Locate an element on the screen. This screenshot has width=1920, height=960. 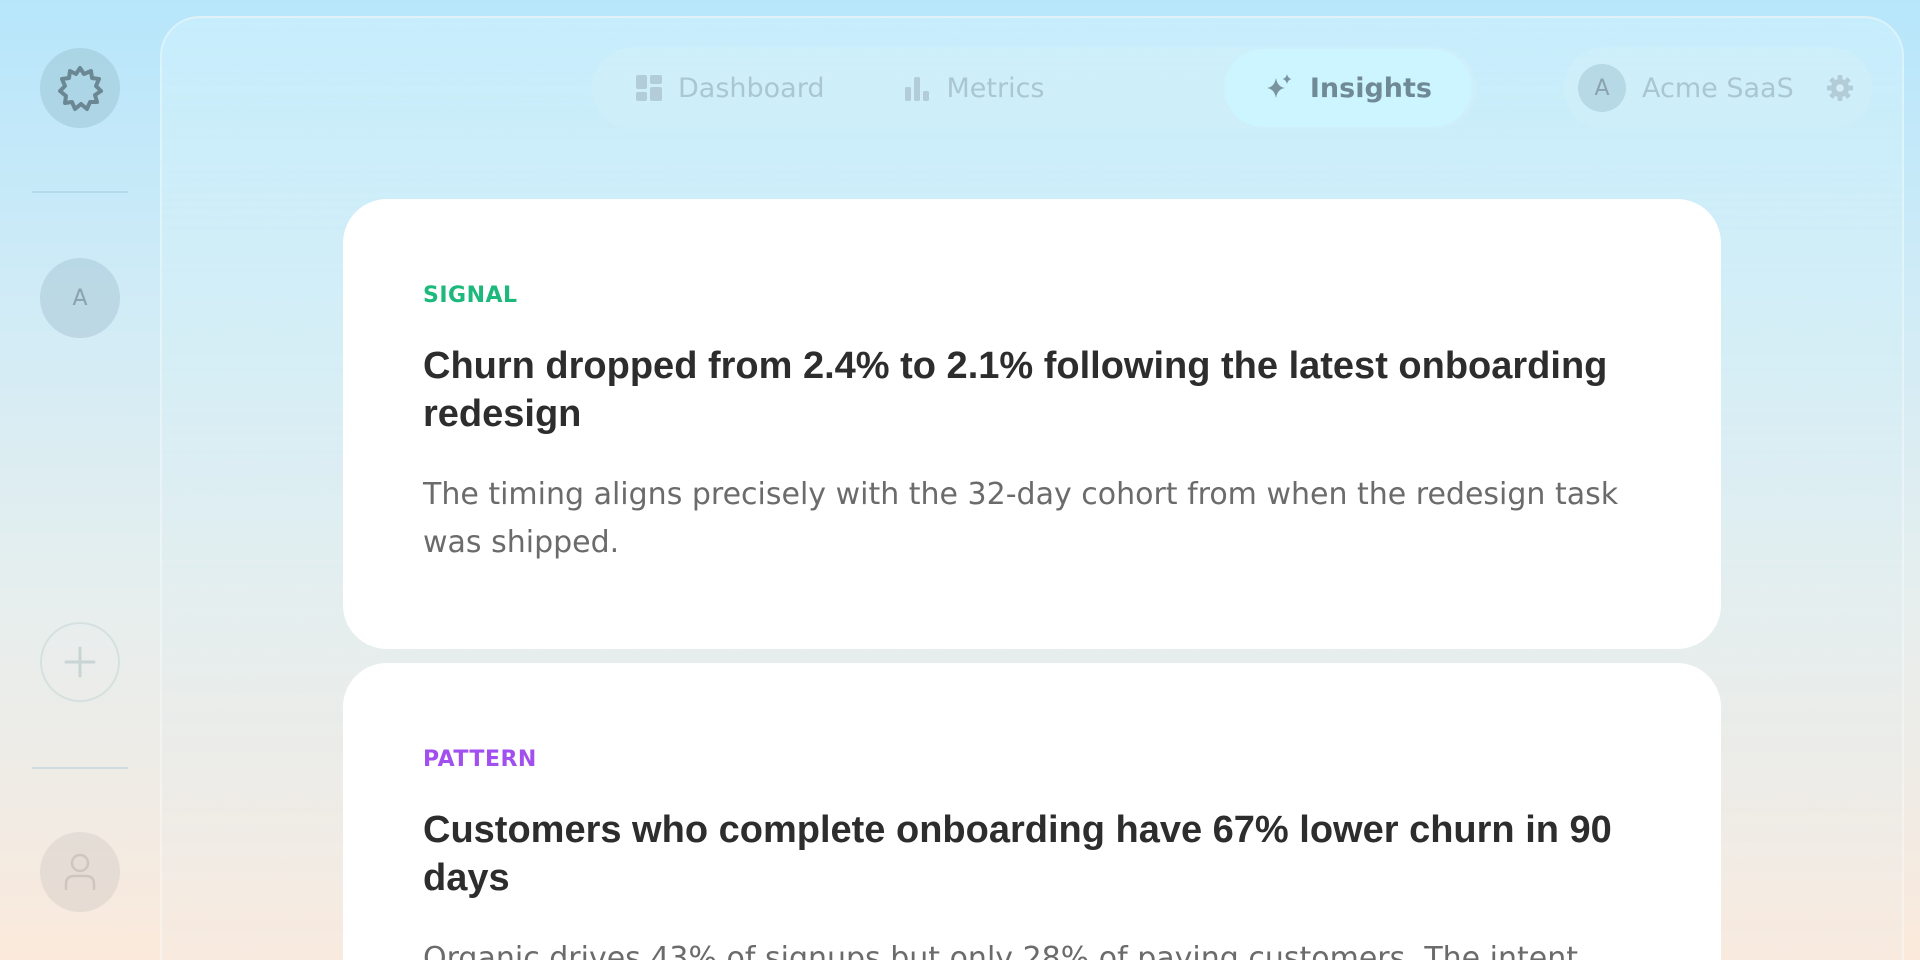
logo-button is located at coordinates (80, 88).